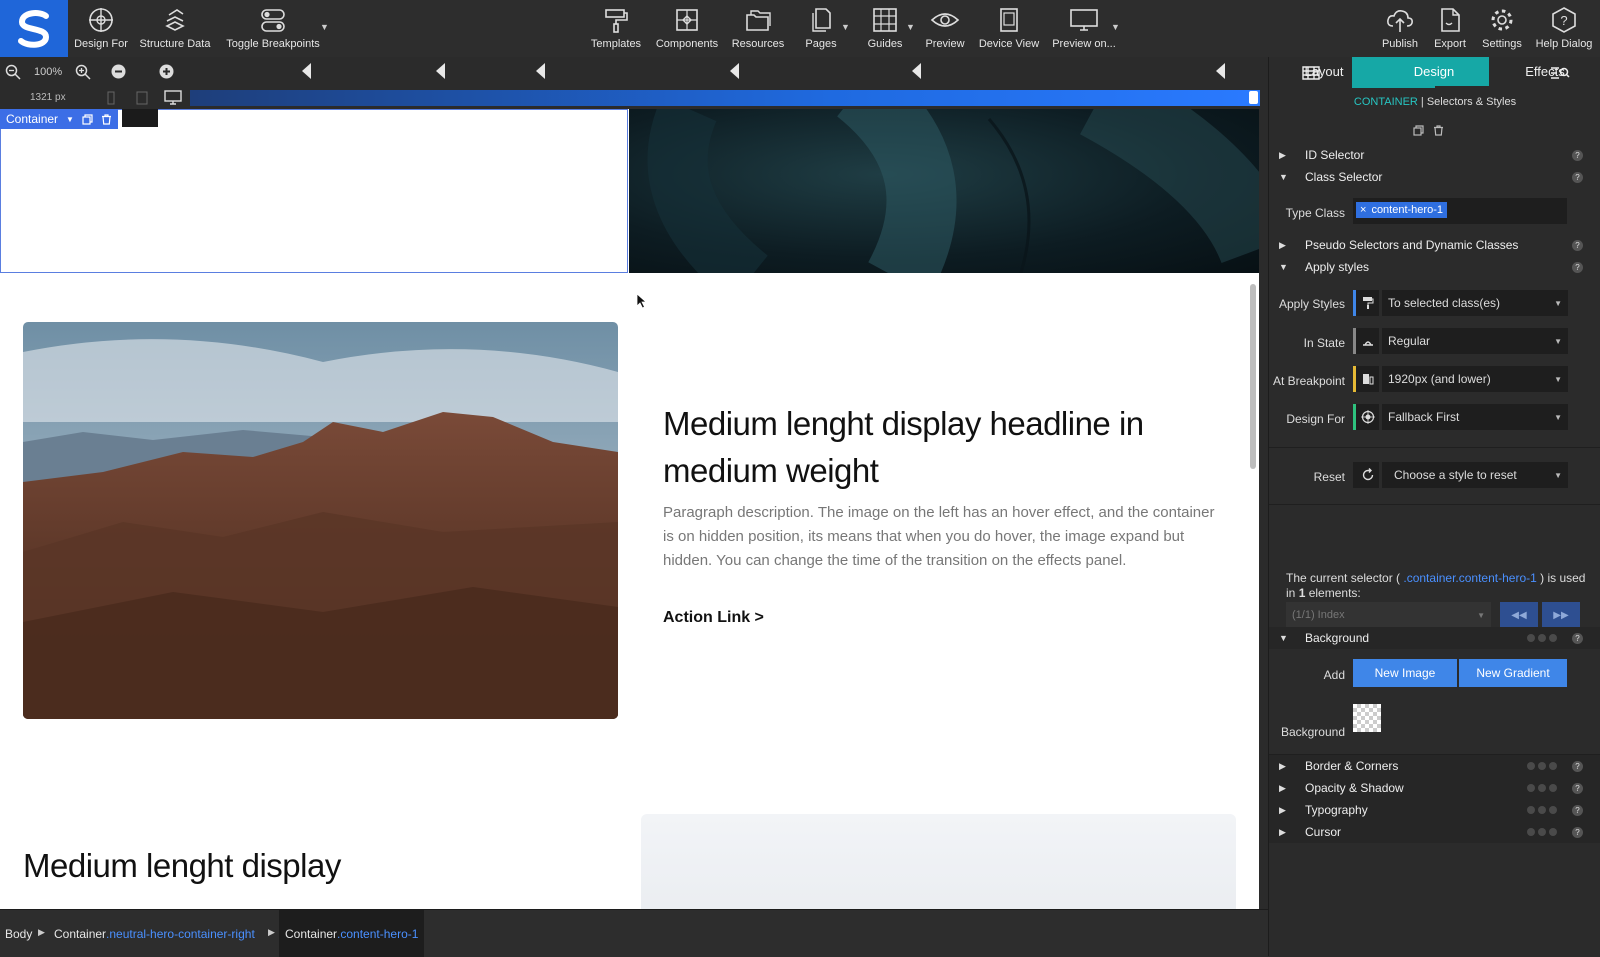  I want to click on desktop-device-icon, so click(173, 98).